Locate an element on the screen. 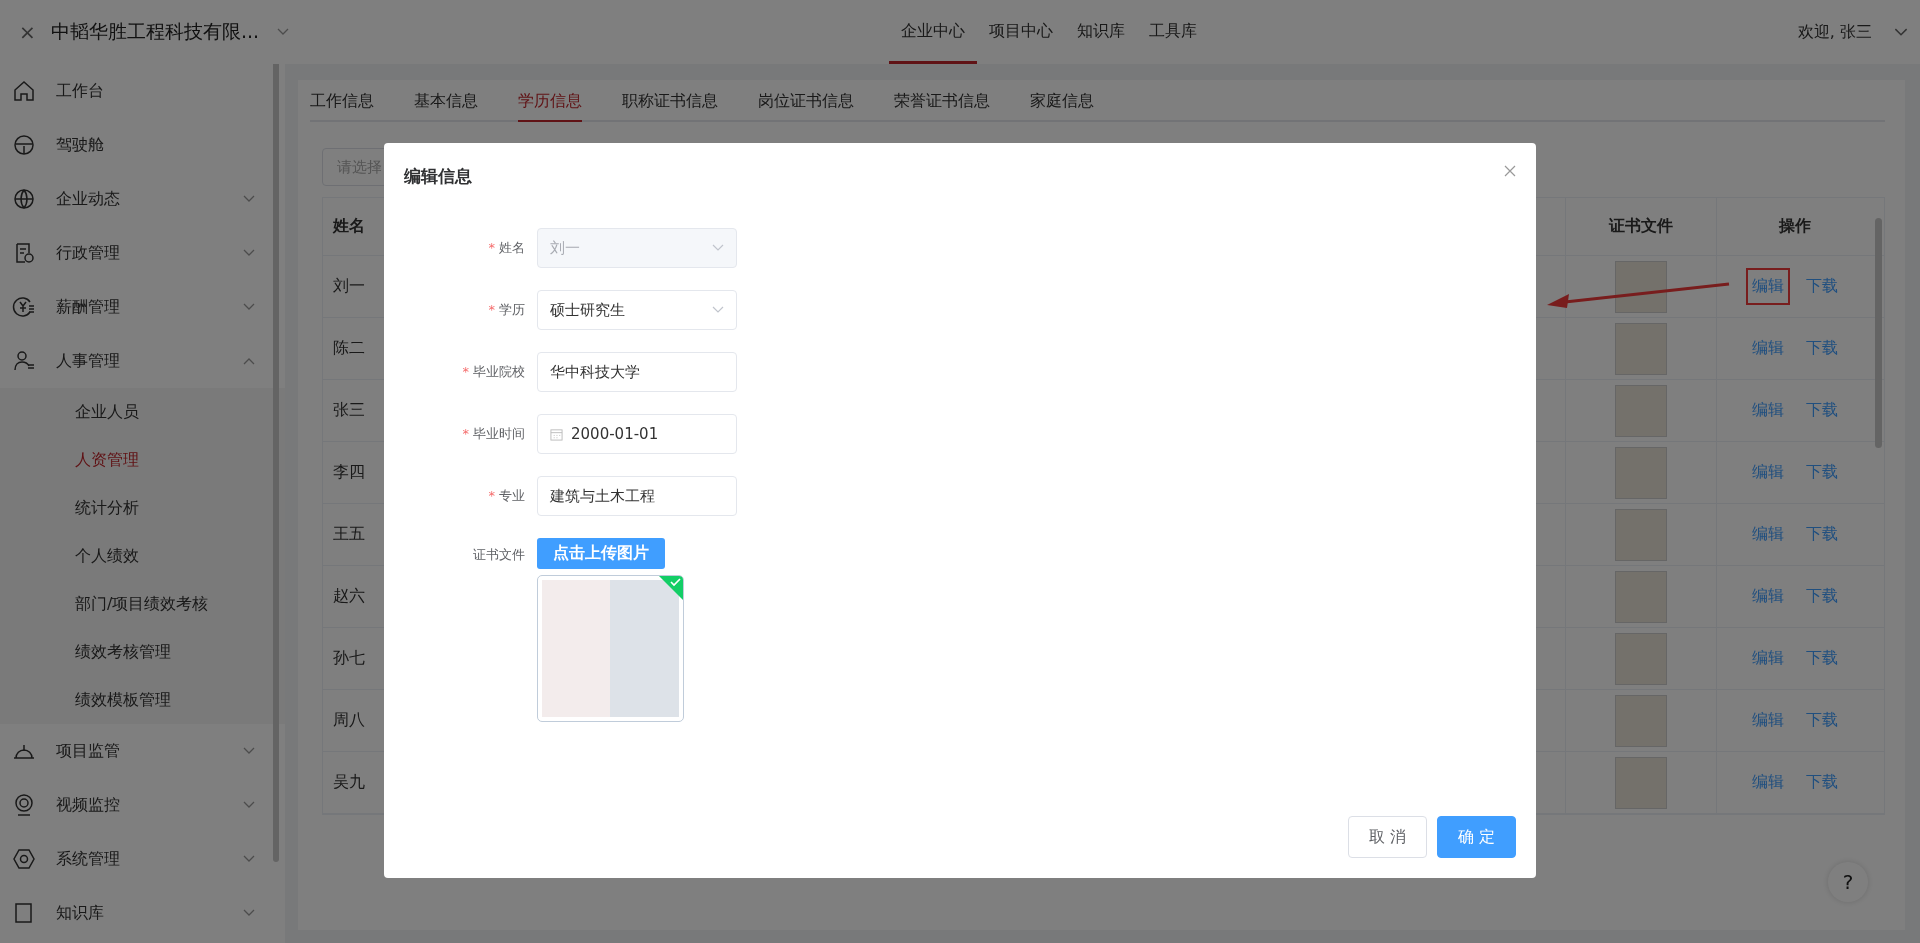  nav-tab: 项目中心 is located at coordinates (1021, 32).